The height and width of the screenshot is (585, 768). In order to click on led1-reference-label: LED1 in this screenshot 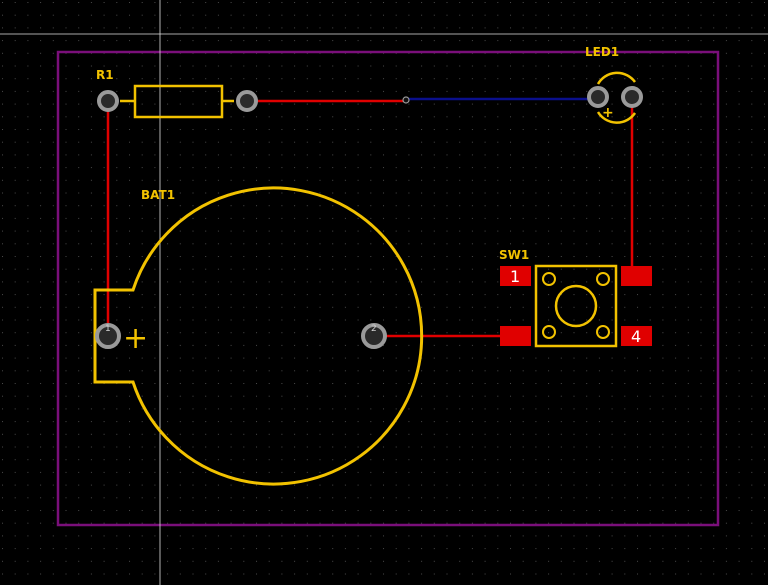, I will do `click(602, 52)`.